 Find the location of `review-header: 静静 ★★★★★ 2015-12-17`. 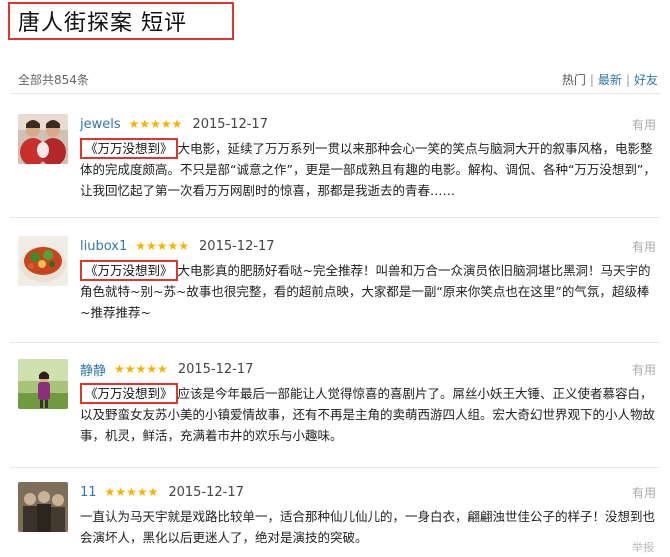

review-header: 静静 ★★★★★ 2015-12-17 is located at coordinates (166, 369).